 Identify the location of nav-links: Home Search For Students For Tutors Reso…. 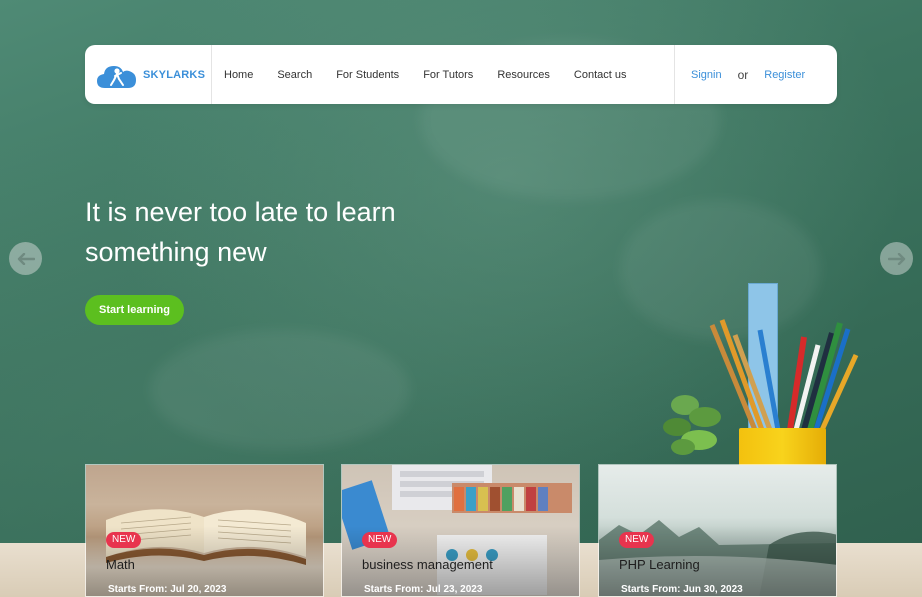
(431, 74).